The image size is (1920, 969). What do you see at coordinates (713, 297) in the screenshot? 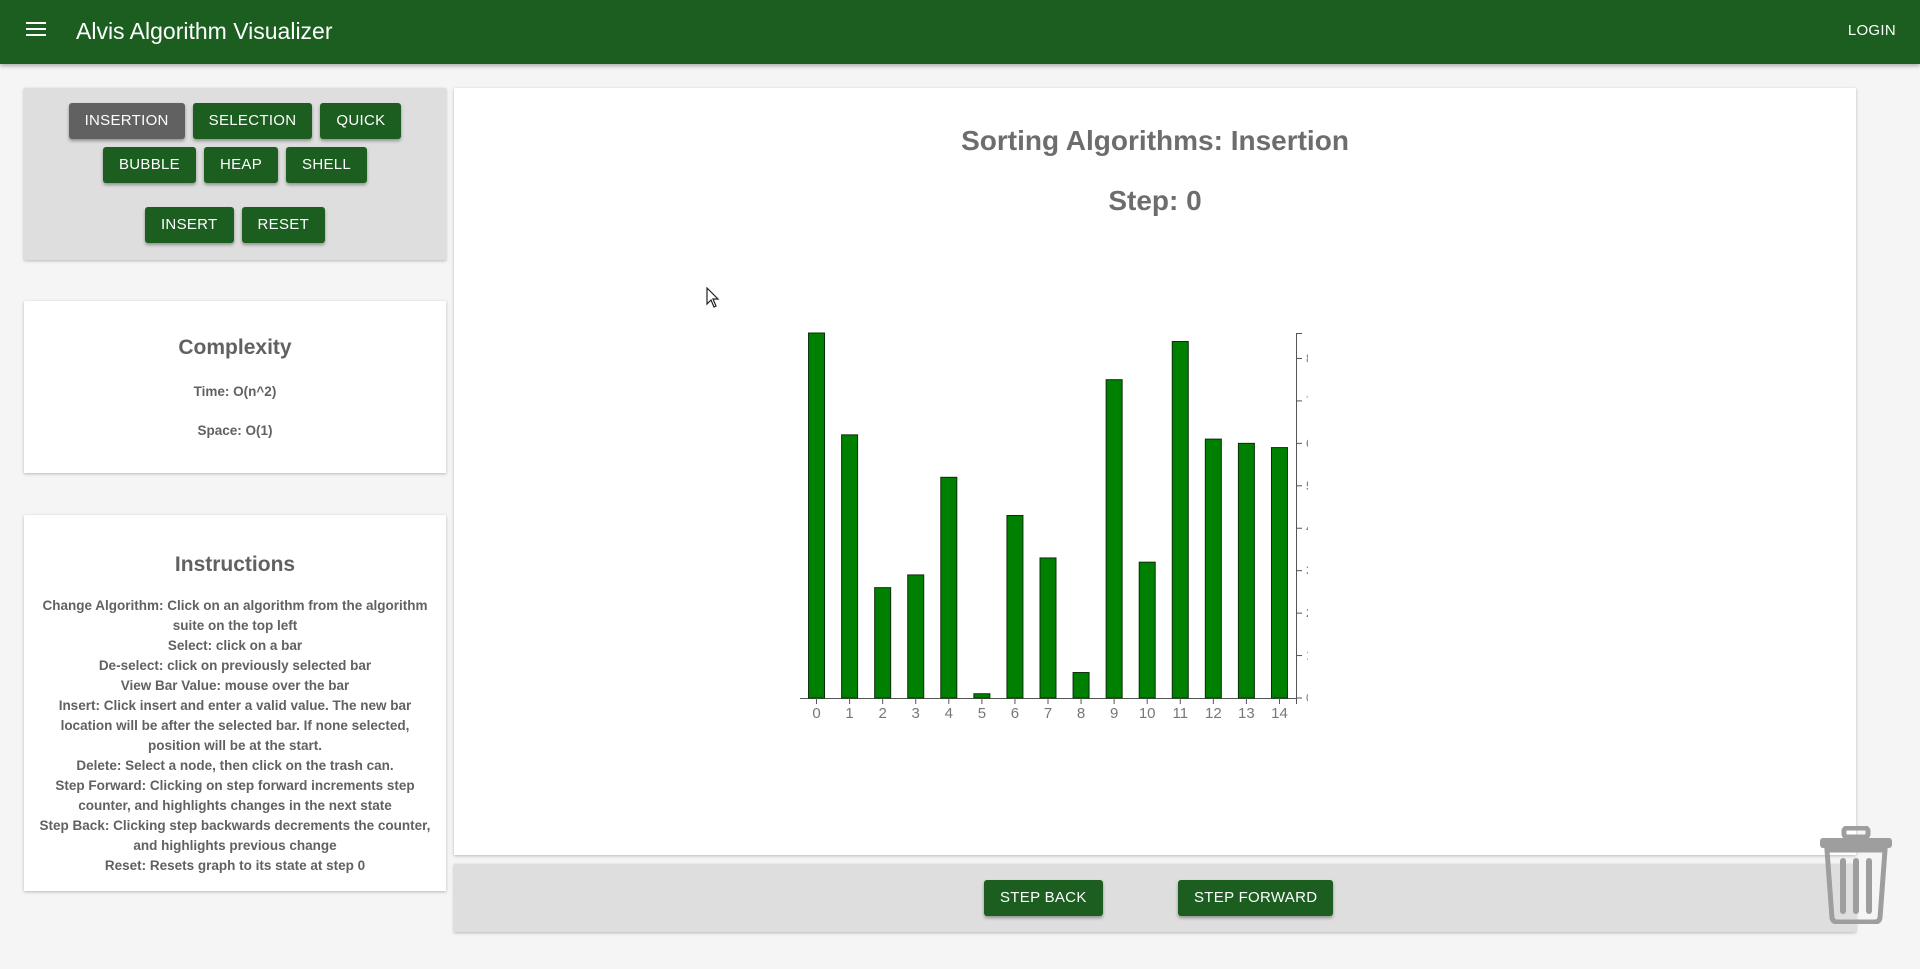
I see `mouse-cursor-icon` at bounding box center [713, 297].